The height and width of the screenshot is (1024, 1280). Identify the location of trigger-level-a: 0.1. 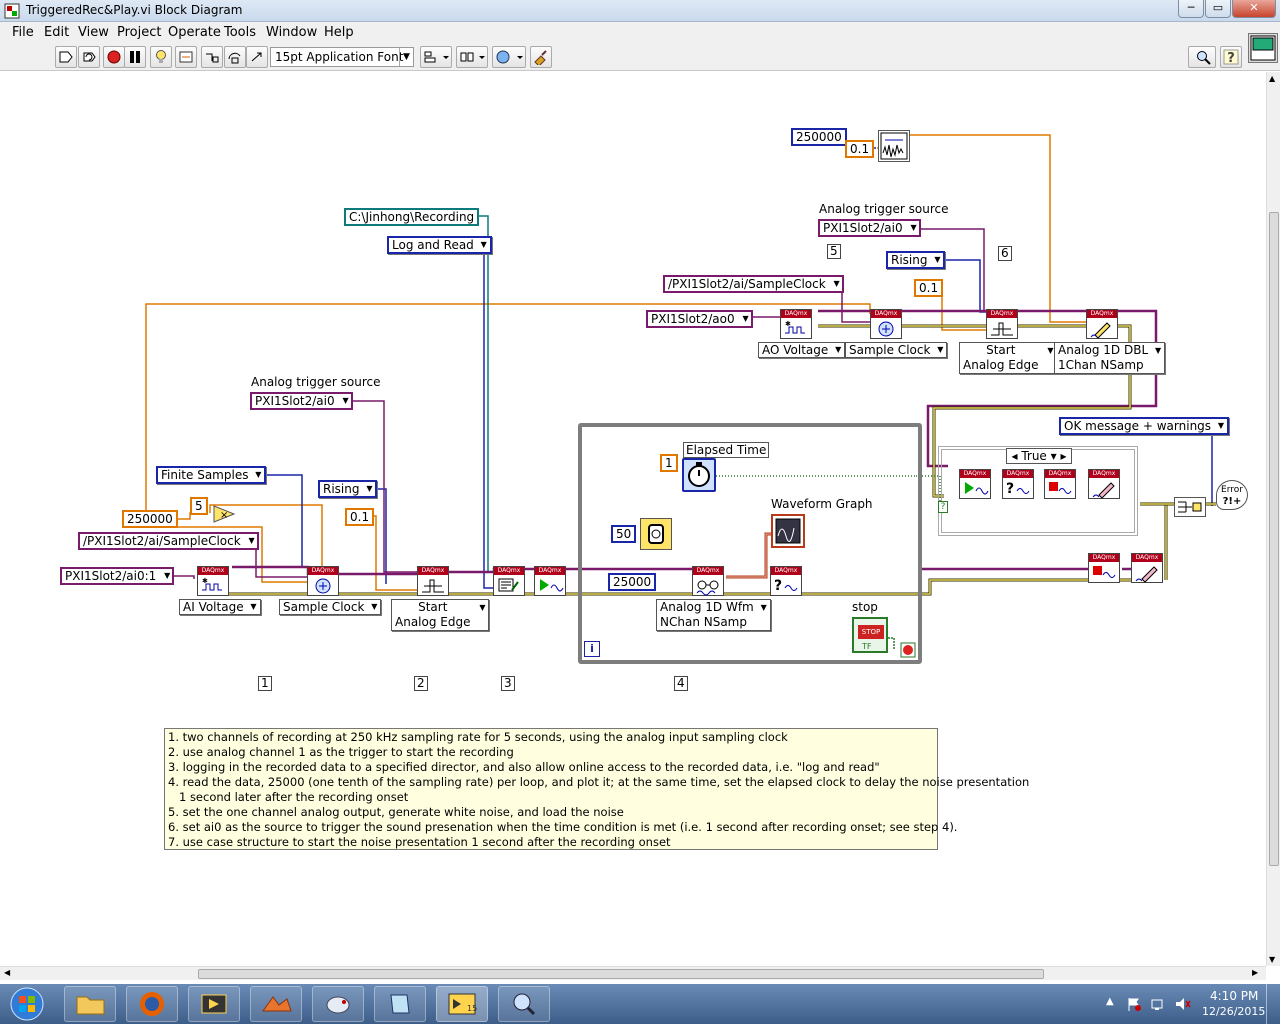
(360, 517).